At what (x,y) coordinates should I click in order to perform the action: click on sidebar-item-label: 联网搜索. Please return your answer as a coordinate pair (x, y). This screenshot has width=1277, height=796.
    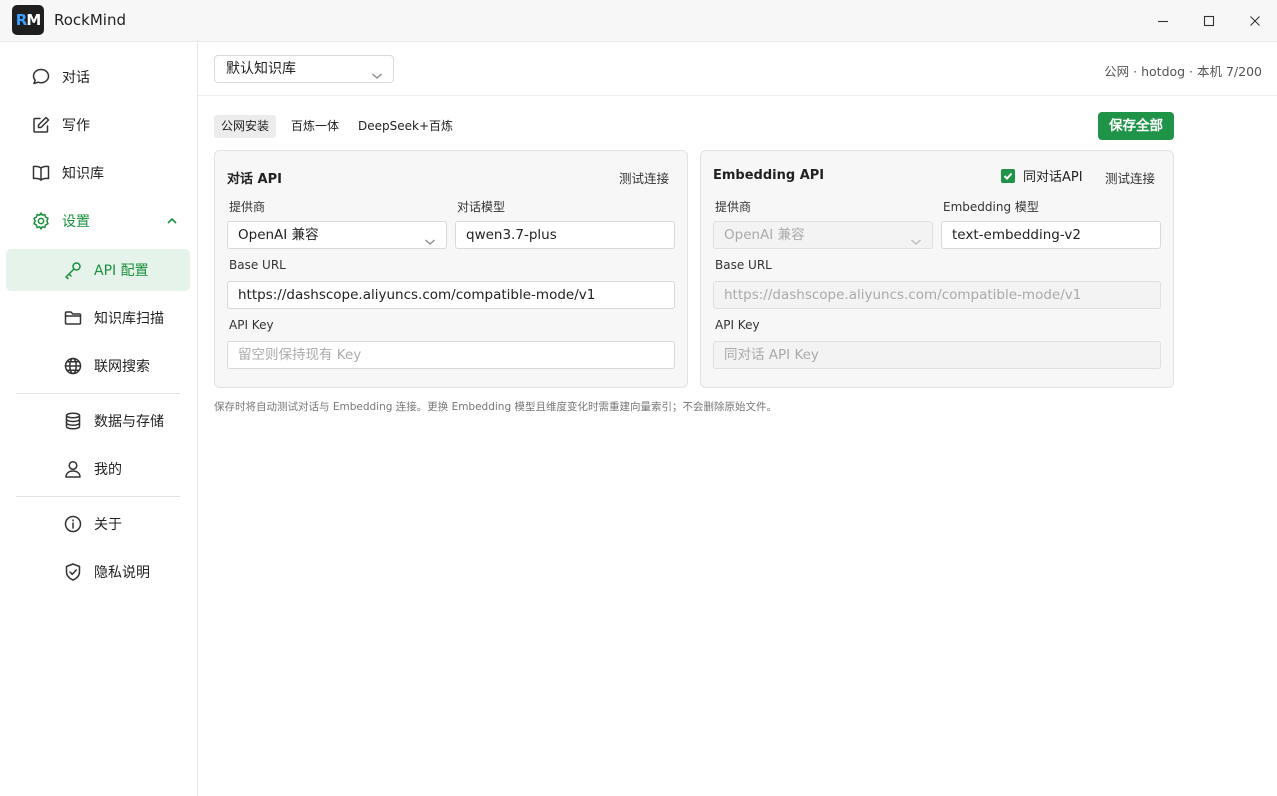
    Looking at the image, I should click on (122, 367).